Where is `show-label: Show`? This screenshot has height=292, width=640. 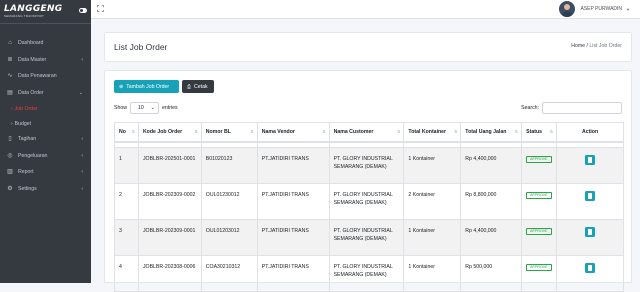
show-label: Show is located at coordinates (120, 108).